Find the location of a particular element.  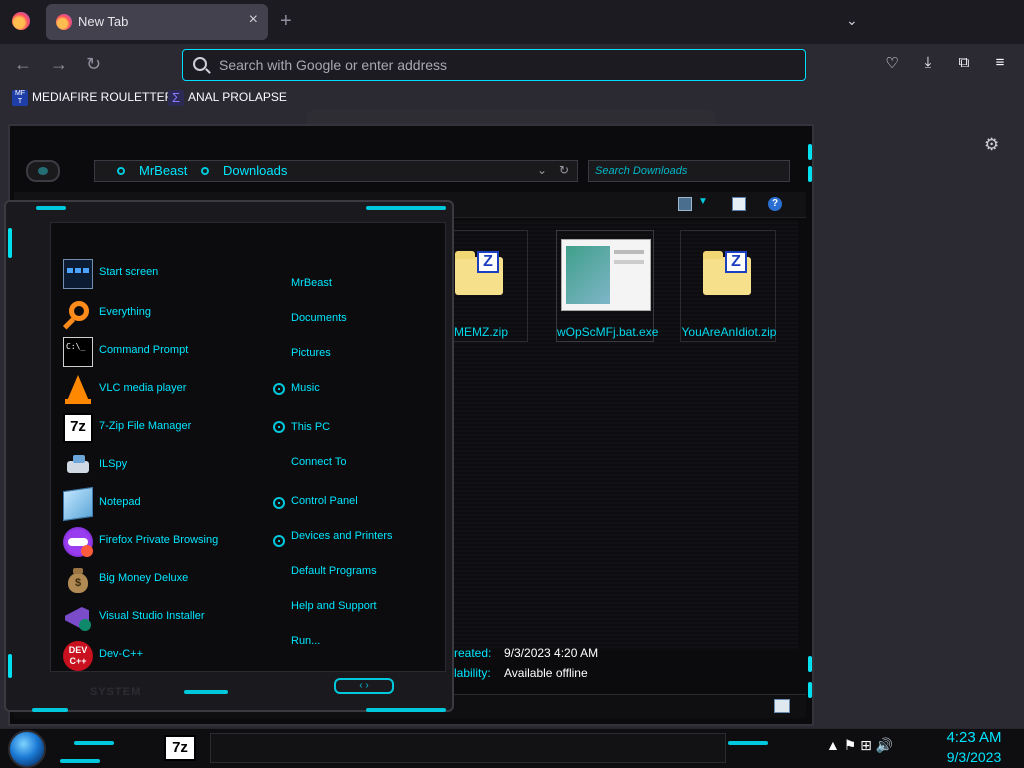

tab-list-chevron-icon: ⌄ is located at coordinates (852, 20).